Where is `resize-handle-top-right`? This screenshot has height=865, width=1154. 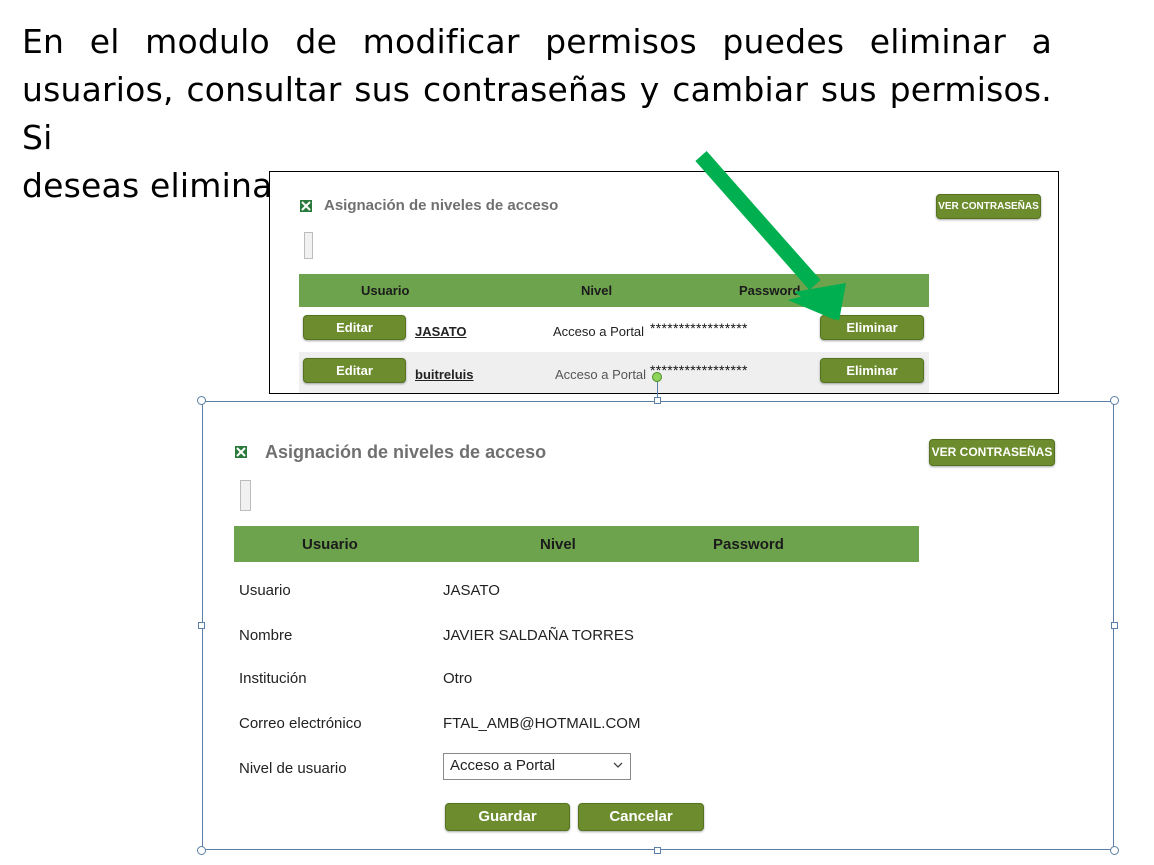 resize-handle-top-right is located at coordinates (1114, 400).